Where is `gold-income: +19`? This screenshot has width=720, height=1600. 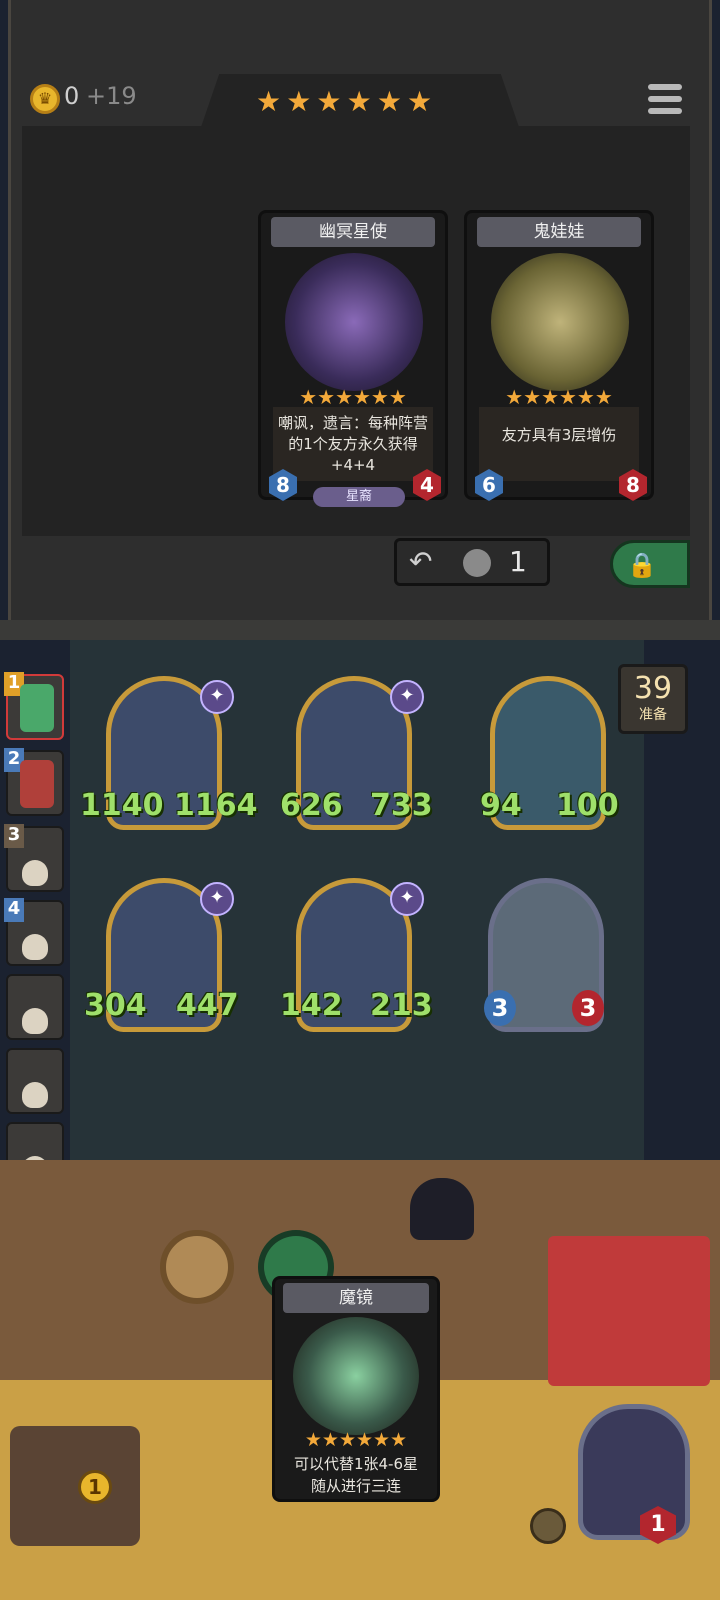 gold-income: +19 is located at coordinates (111, 96).